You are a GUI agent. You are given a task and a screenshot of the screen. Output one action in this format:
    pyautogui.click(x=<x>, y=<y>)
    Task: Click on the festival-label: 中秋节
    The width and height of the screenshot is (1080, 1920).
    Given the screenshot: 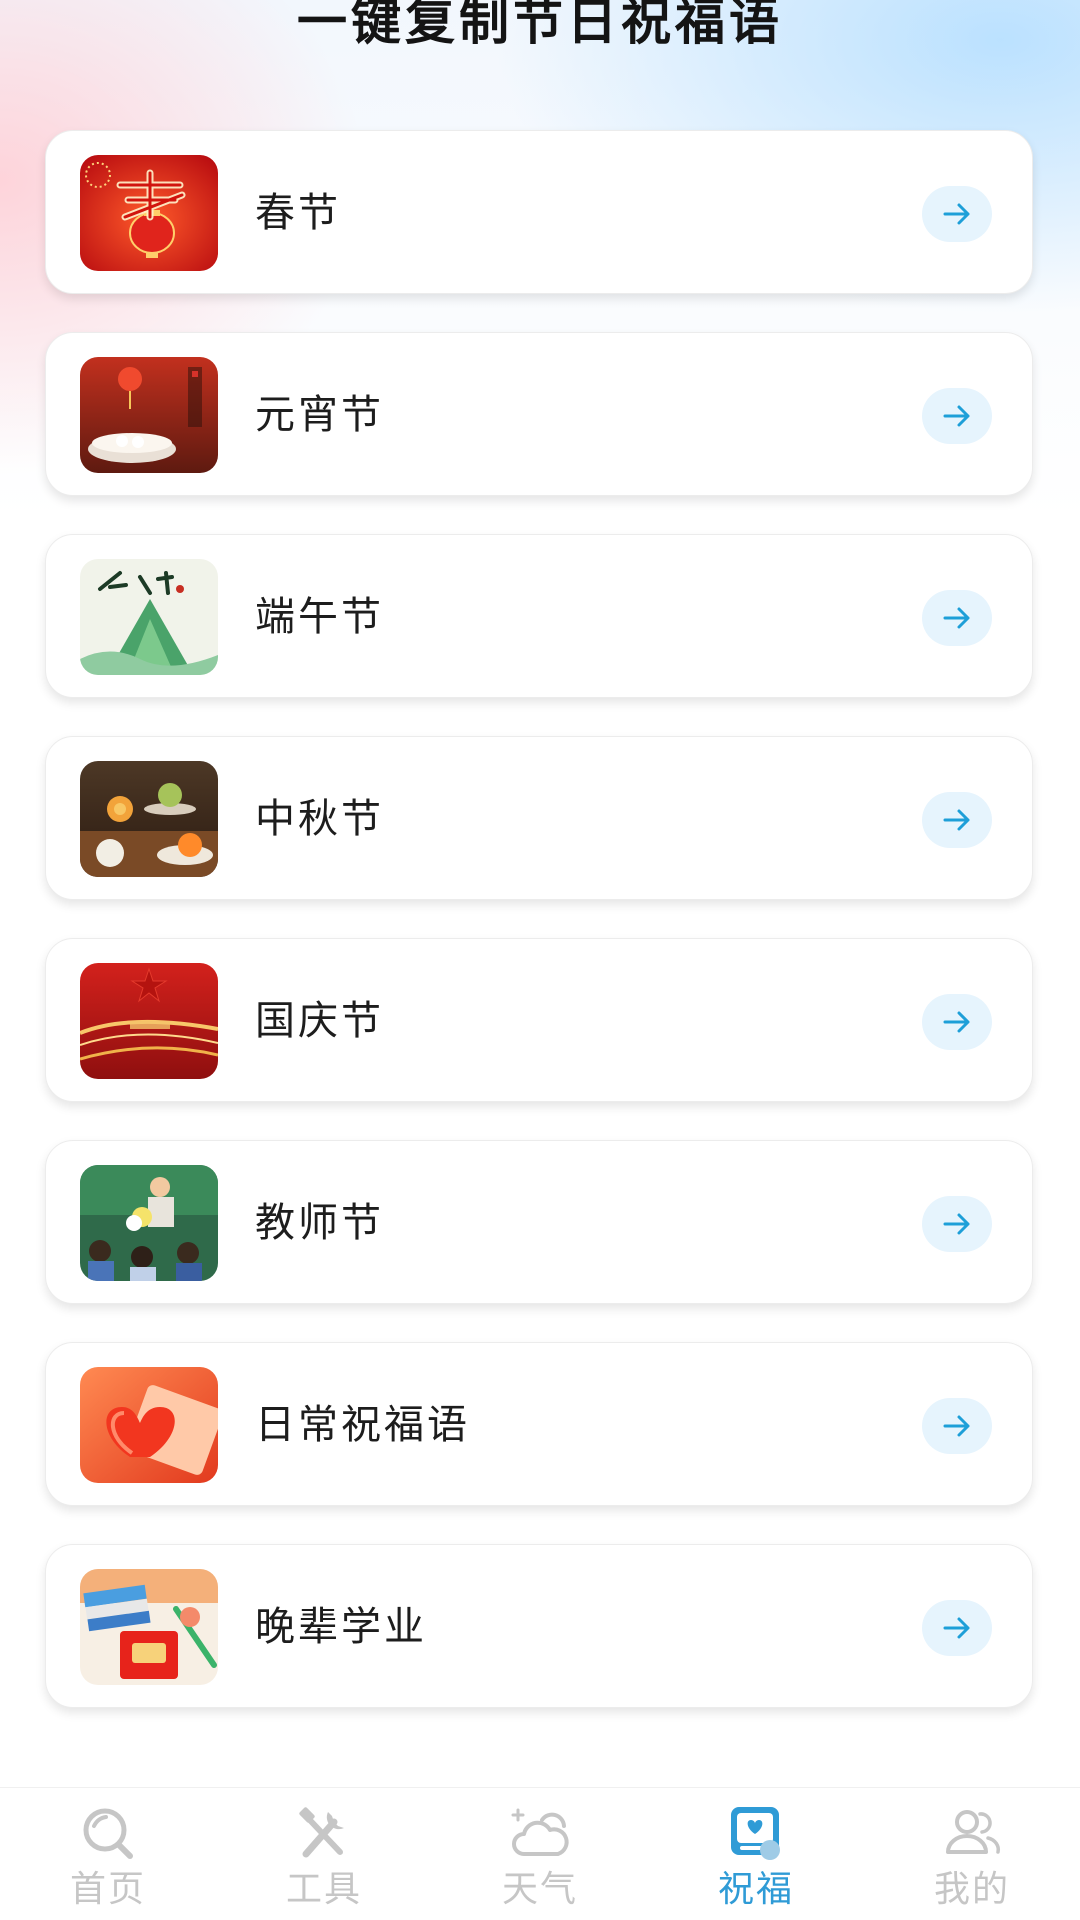 What is the action you would take?
    pyautogui.click(x=319, y=819)
    